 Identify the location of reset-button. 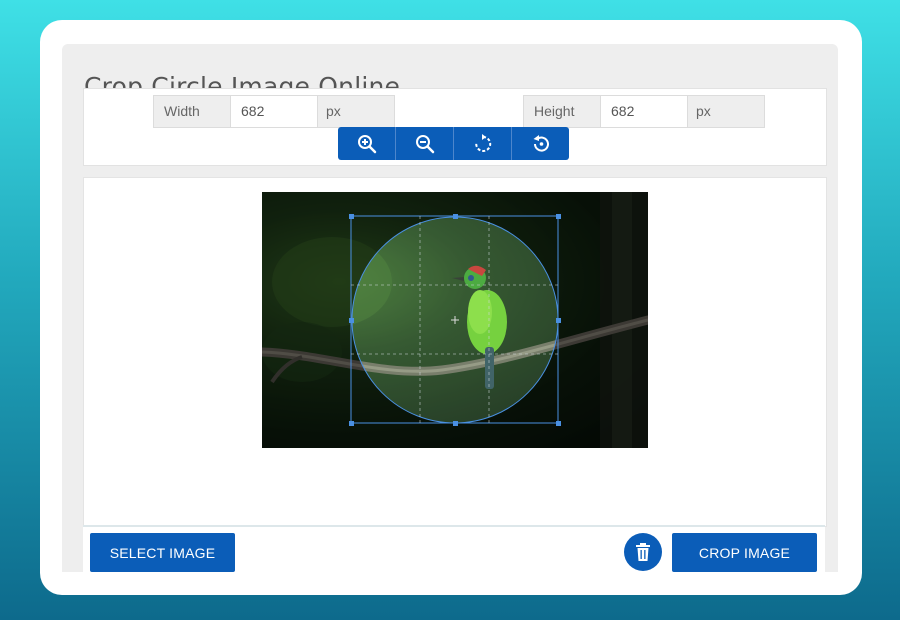
(540, 143).